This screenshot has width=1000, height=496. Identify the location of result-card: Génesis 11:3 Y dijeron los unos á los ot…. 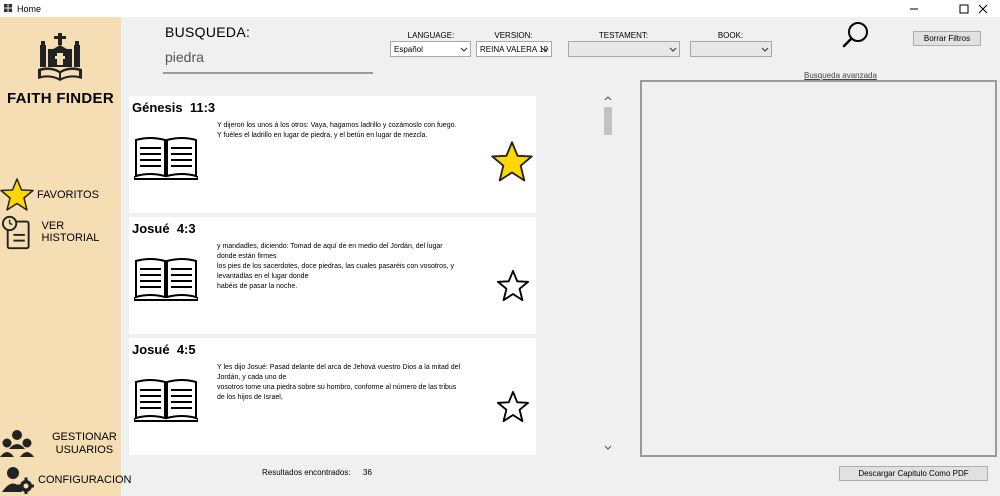
(332, 154).